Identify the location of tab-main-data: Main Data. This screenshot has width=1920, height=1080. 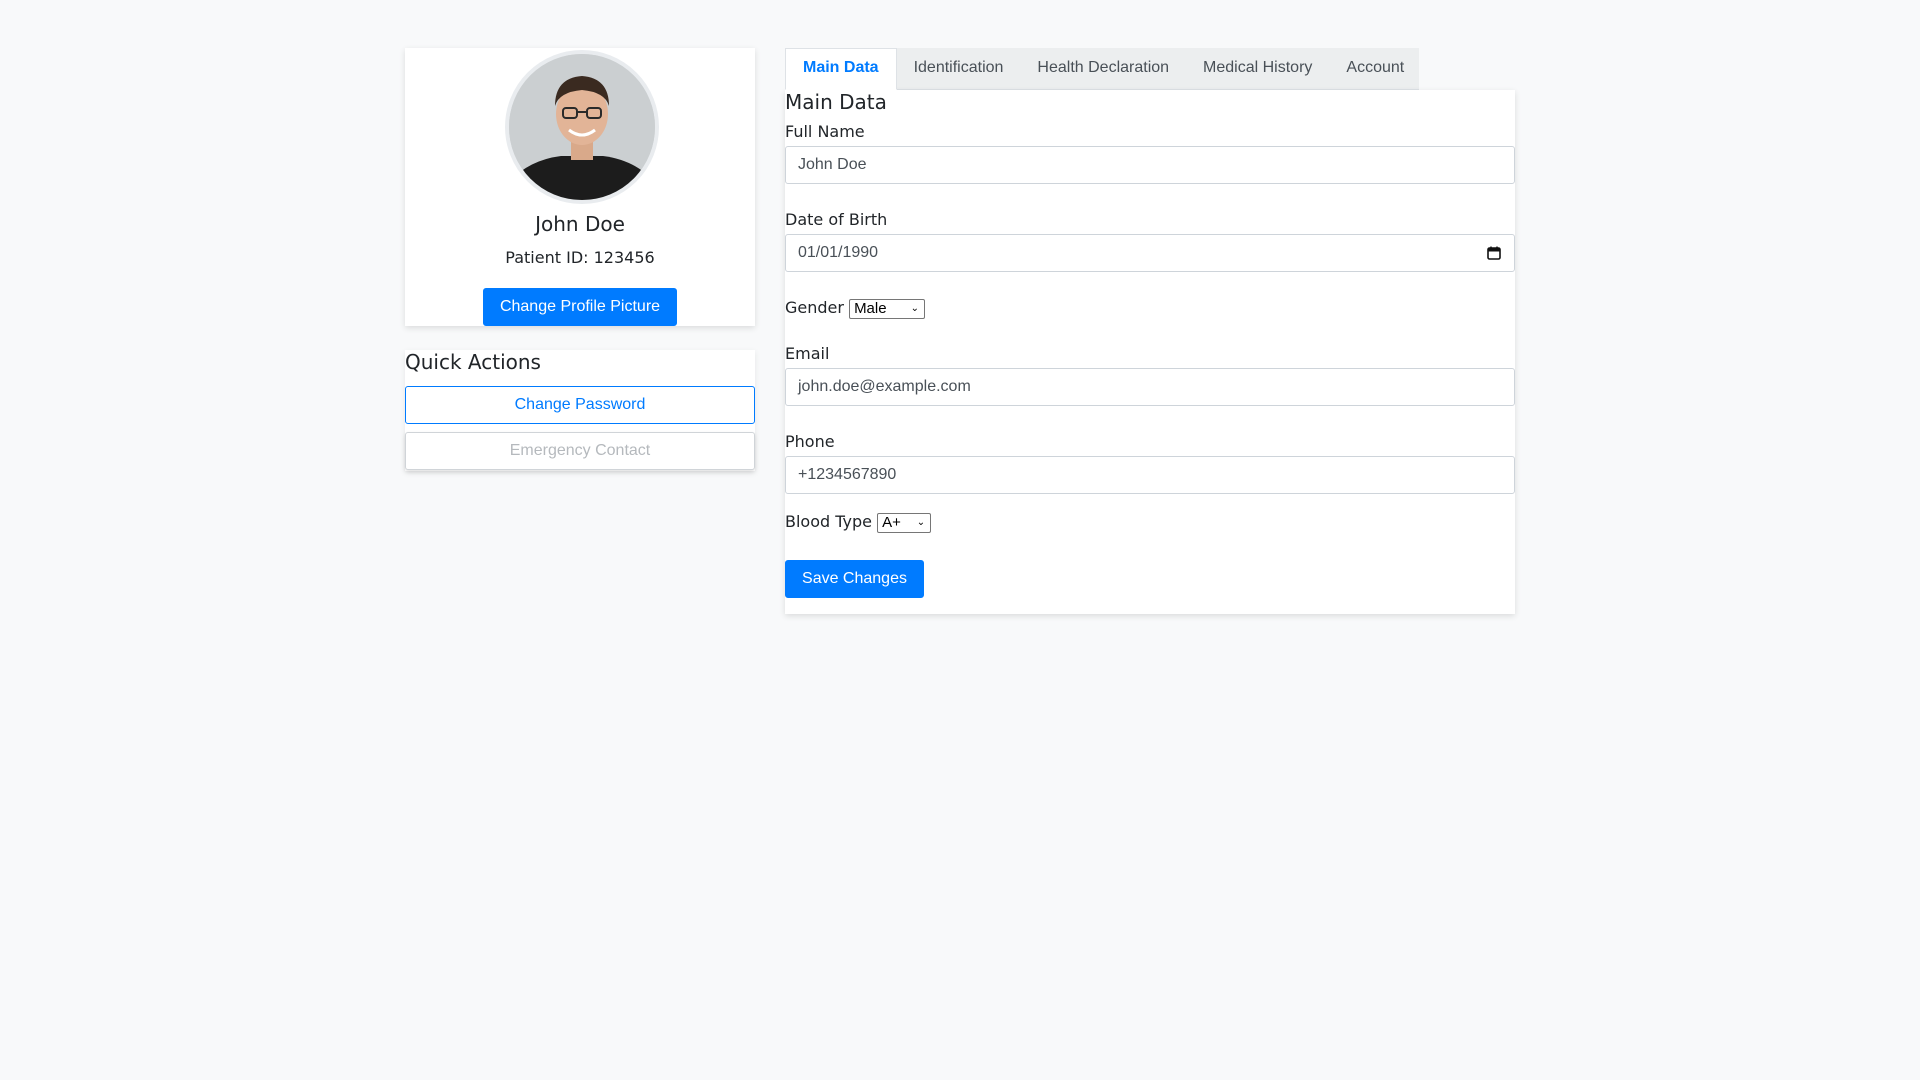
(841, 69).